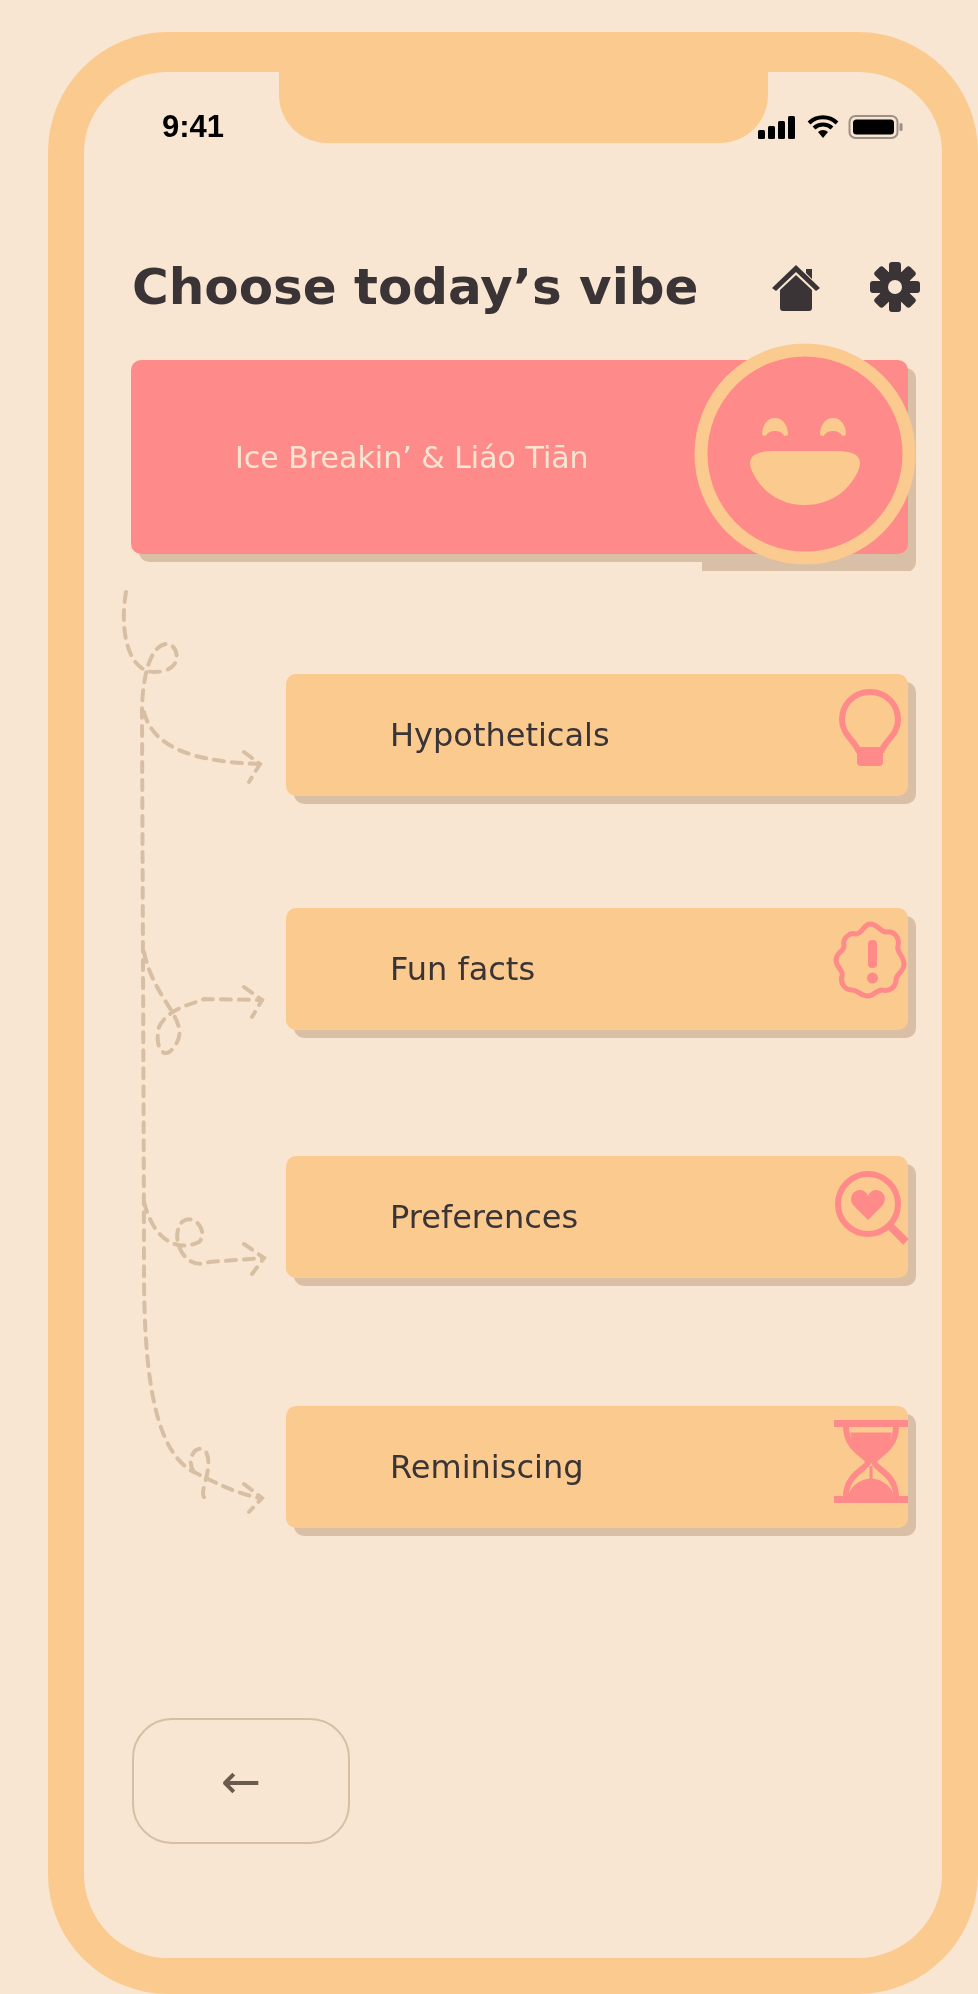 The height and width of the screenshot is (1994, 978). Describe the element at coordinates (805, 457) in the screenshot. I see `smiley-icon` at that location.